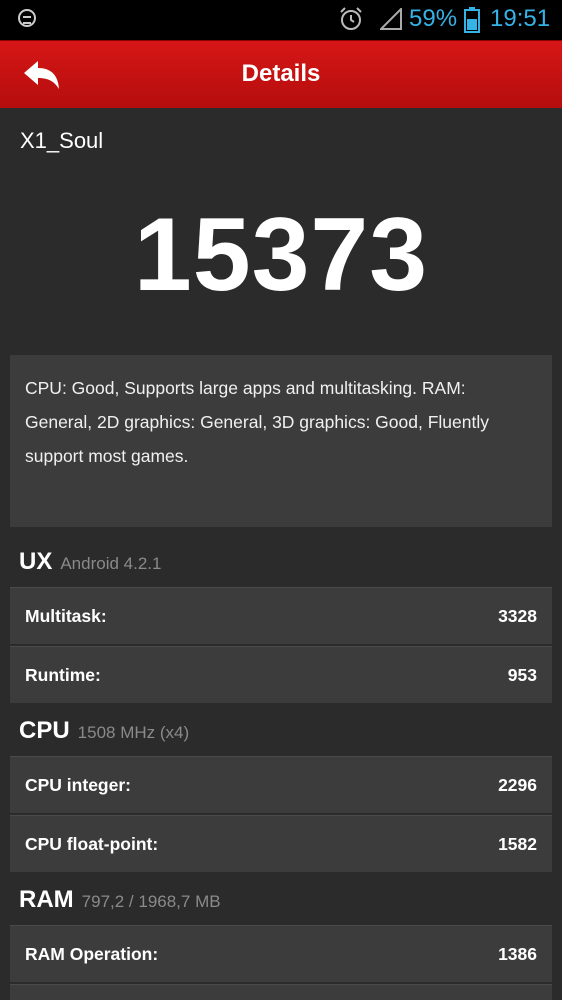 The height and width of the screenshot is (1000, 562). I want to click on header-bar: Details, so click(281, 74).